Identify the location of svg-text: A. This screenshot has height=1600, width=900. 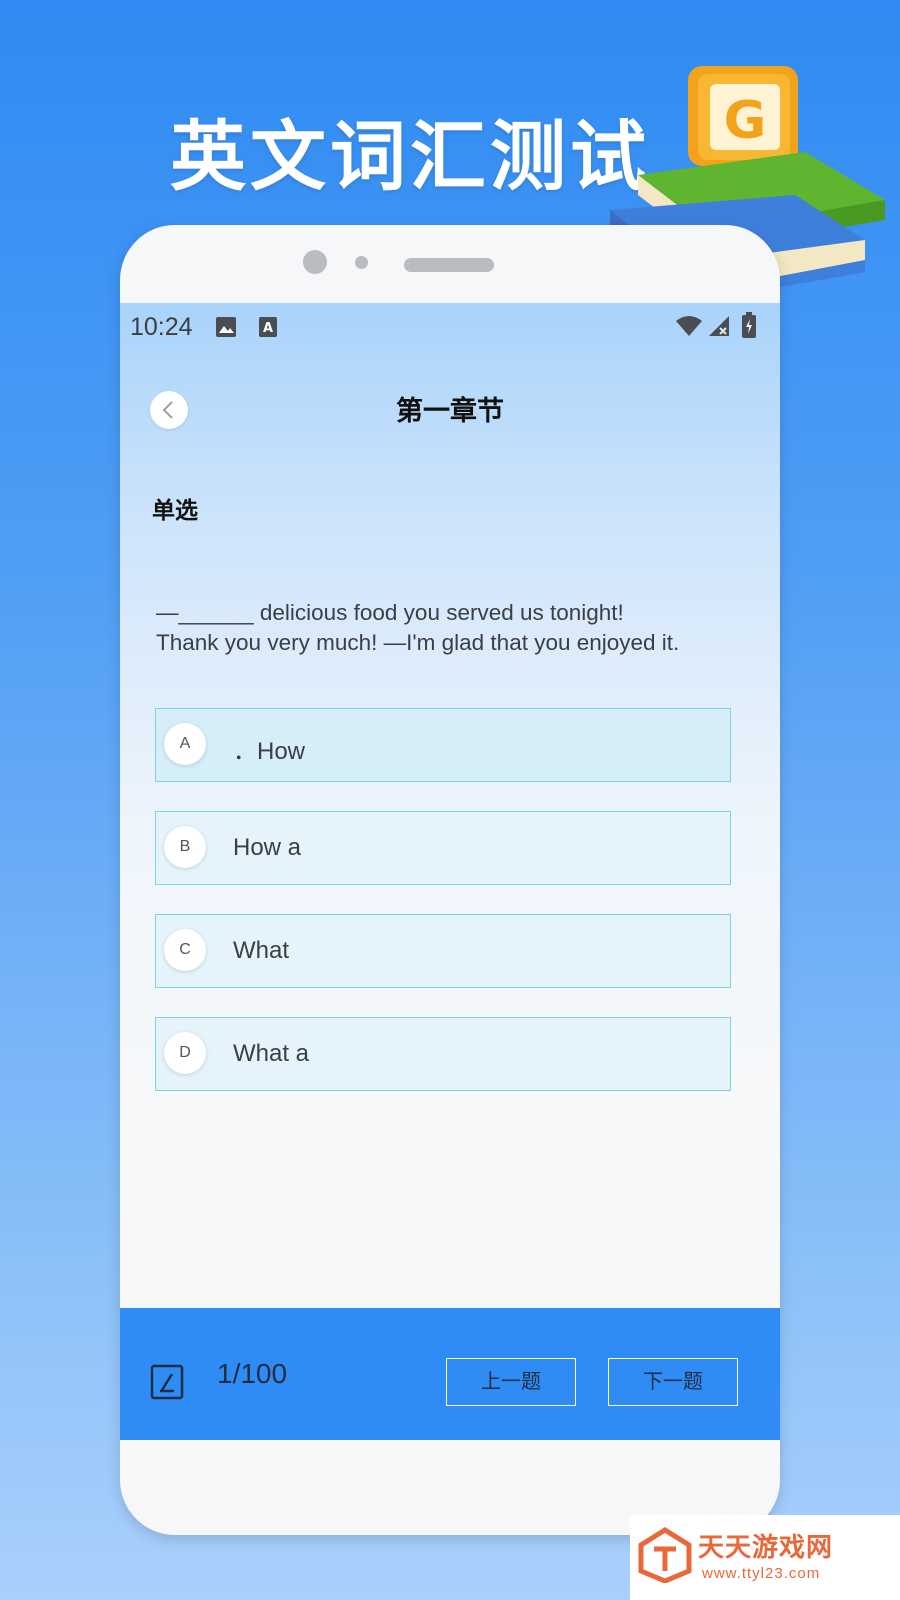
(268, 328).